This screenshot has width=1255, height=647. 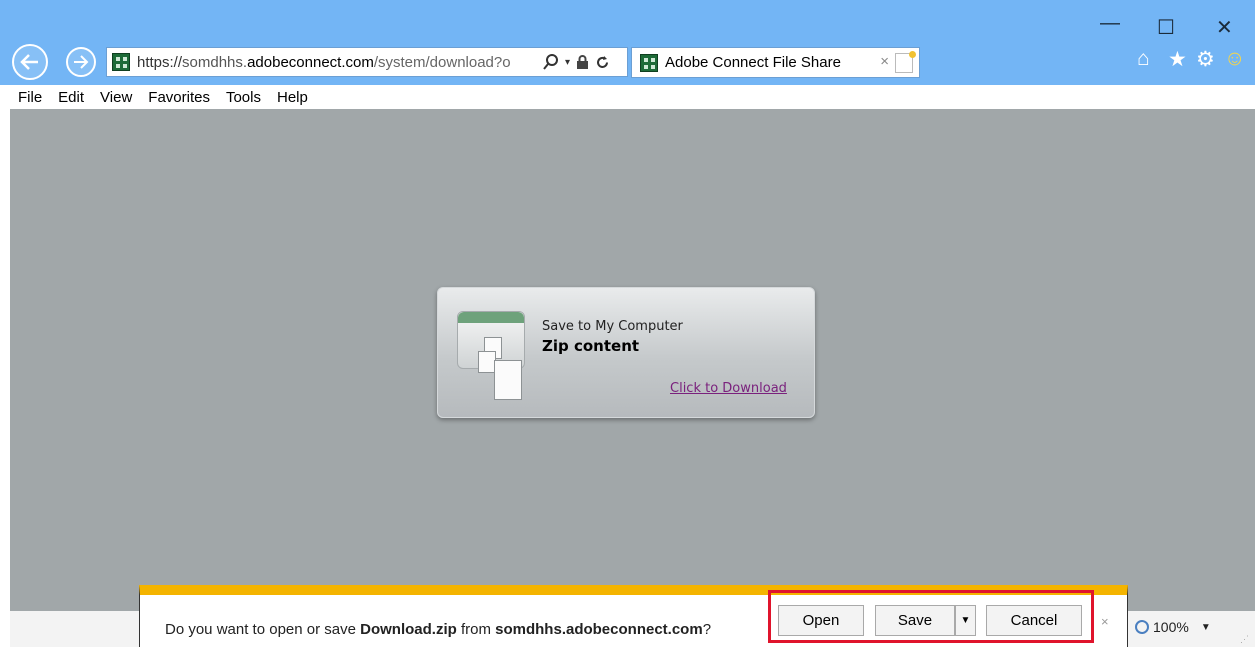 I want to click on resize-grip-icon: ⋰, so click(x=1244, y=639).